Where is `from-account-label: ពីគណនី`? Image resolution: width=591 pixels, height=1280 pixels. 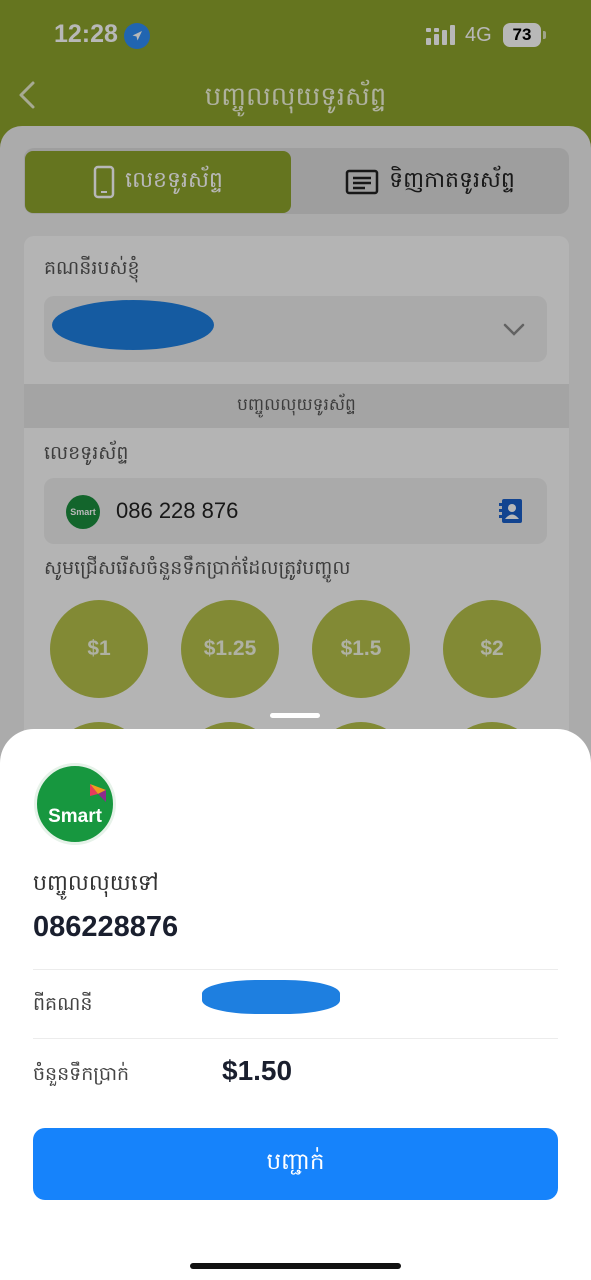 from-account-label: ពីគណនី is located at coordinates (63, 1004).